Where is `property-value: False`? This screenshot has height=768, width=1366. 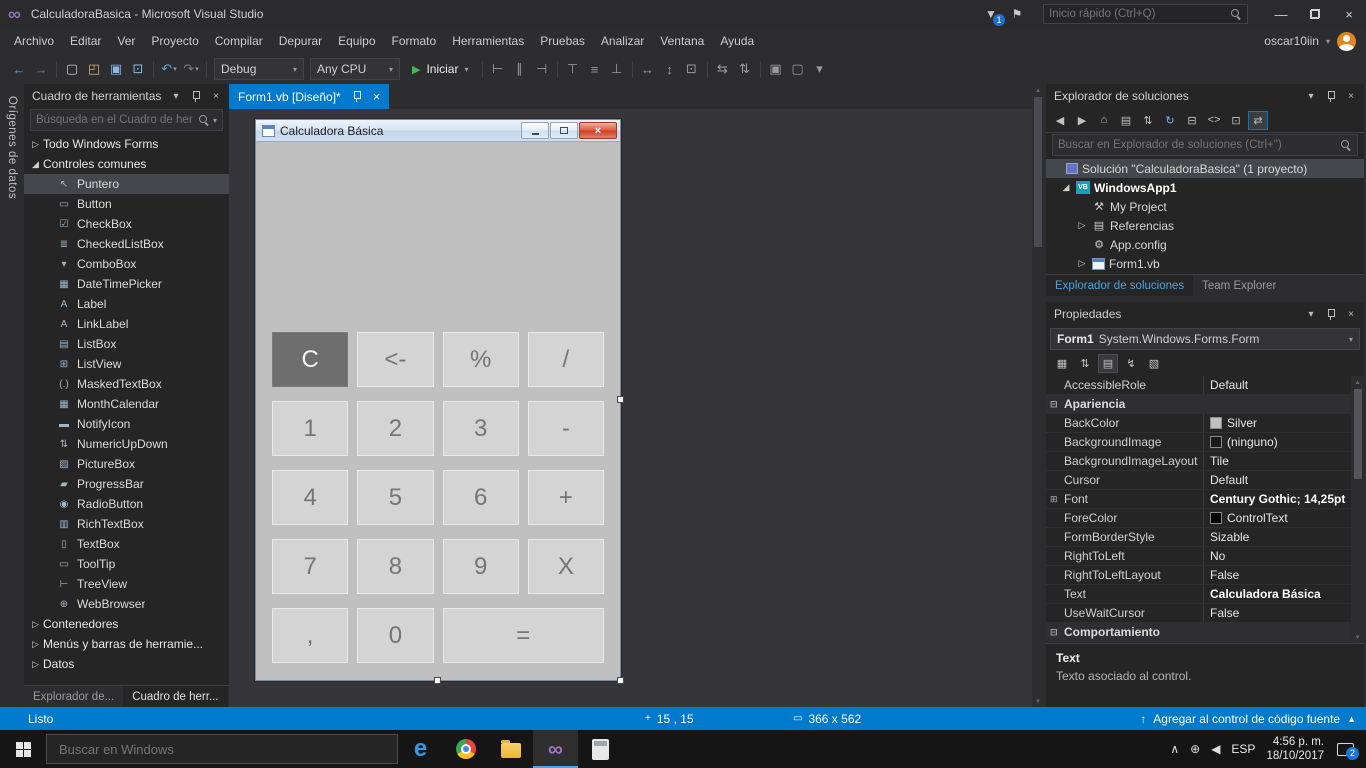 property-value: False is located at coordinates (1277, 613).